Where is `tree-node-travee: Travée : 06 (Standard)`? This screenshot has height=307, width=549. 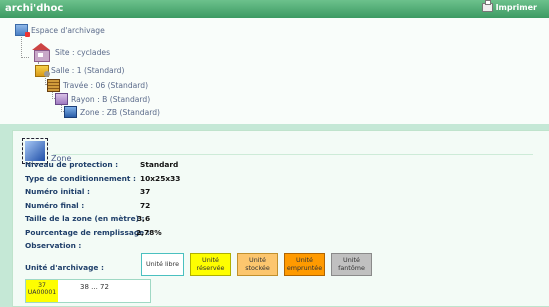
tree-node-travee: Travée : 06 (Standard) is located at coordinates (97, 85).